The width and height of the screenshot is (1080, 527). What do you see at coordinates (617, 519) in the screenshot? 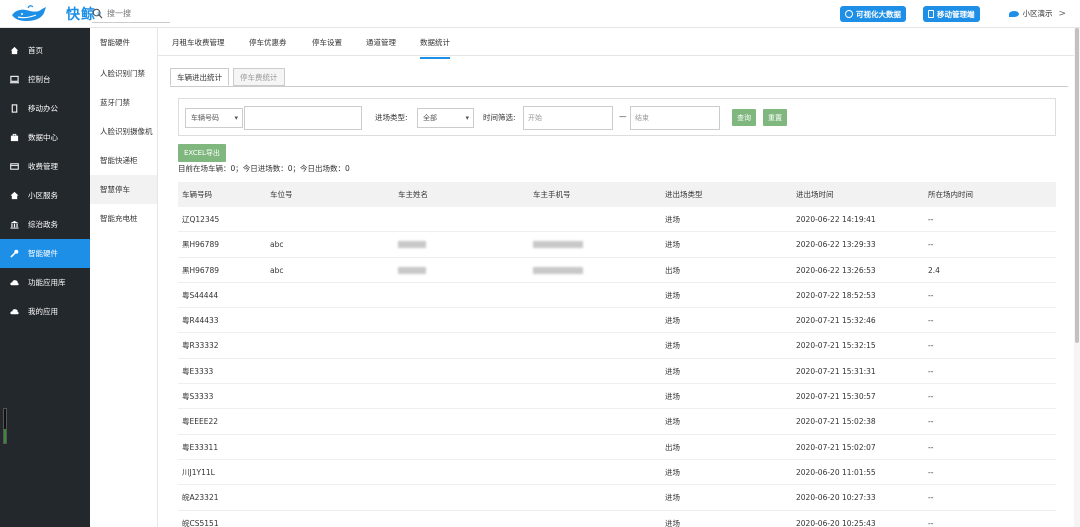
I see `table-row: 皖CS5151 进场 2020-06-20 10:25:43 --` at bounding box center [617, 519].